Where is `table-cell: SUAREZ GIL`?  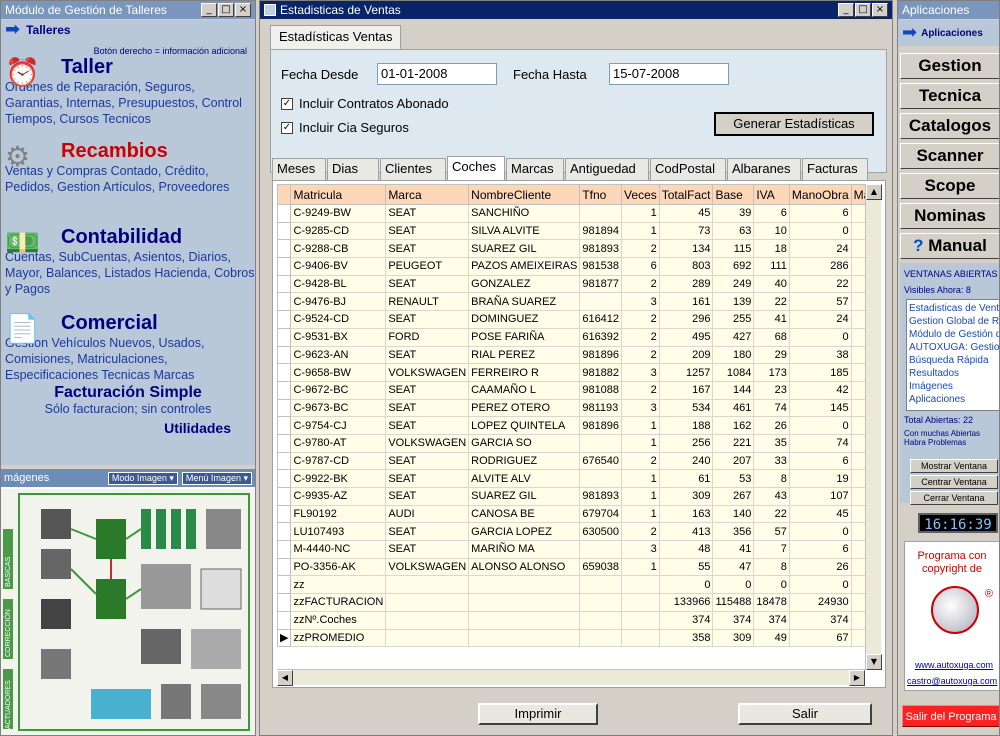 table-cell: SUAREZ GIL is located at coordinates (524, 249).